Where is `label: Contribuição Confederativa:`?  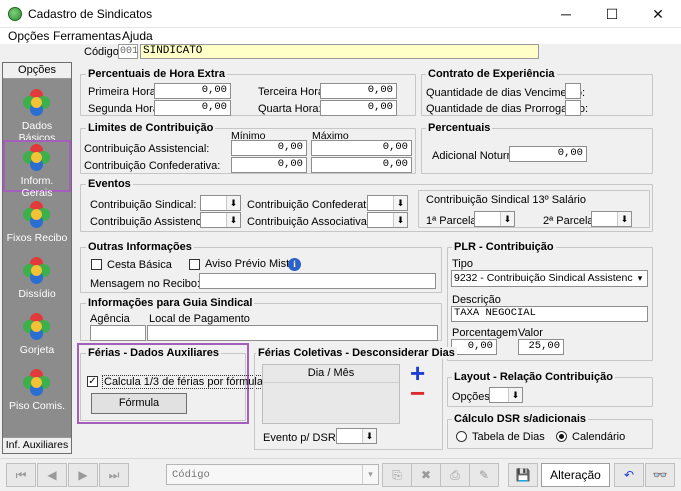 label: Contribuição Confederativa: is located at coordinates (315, 205).